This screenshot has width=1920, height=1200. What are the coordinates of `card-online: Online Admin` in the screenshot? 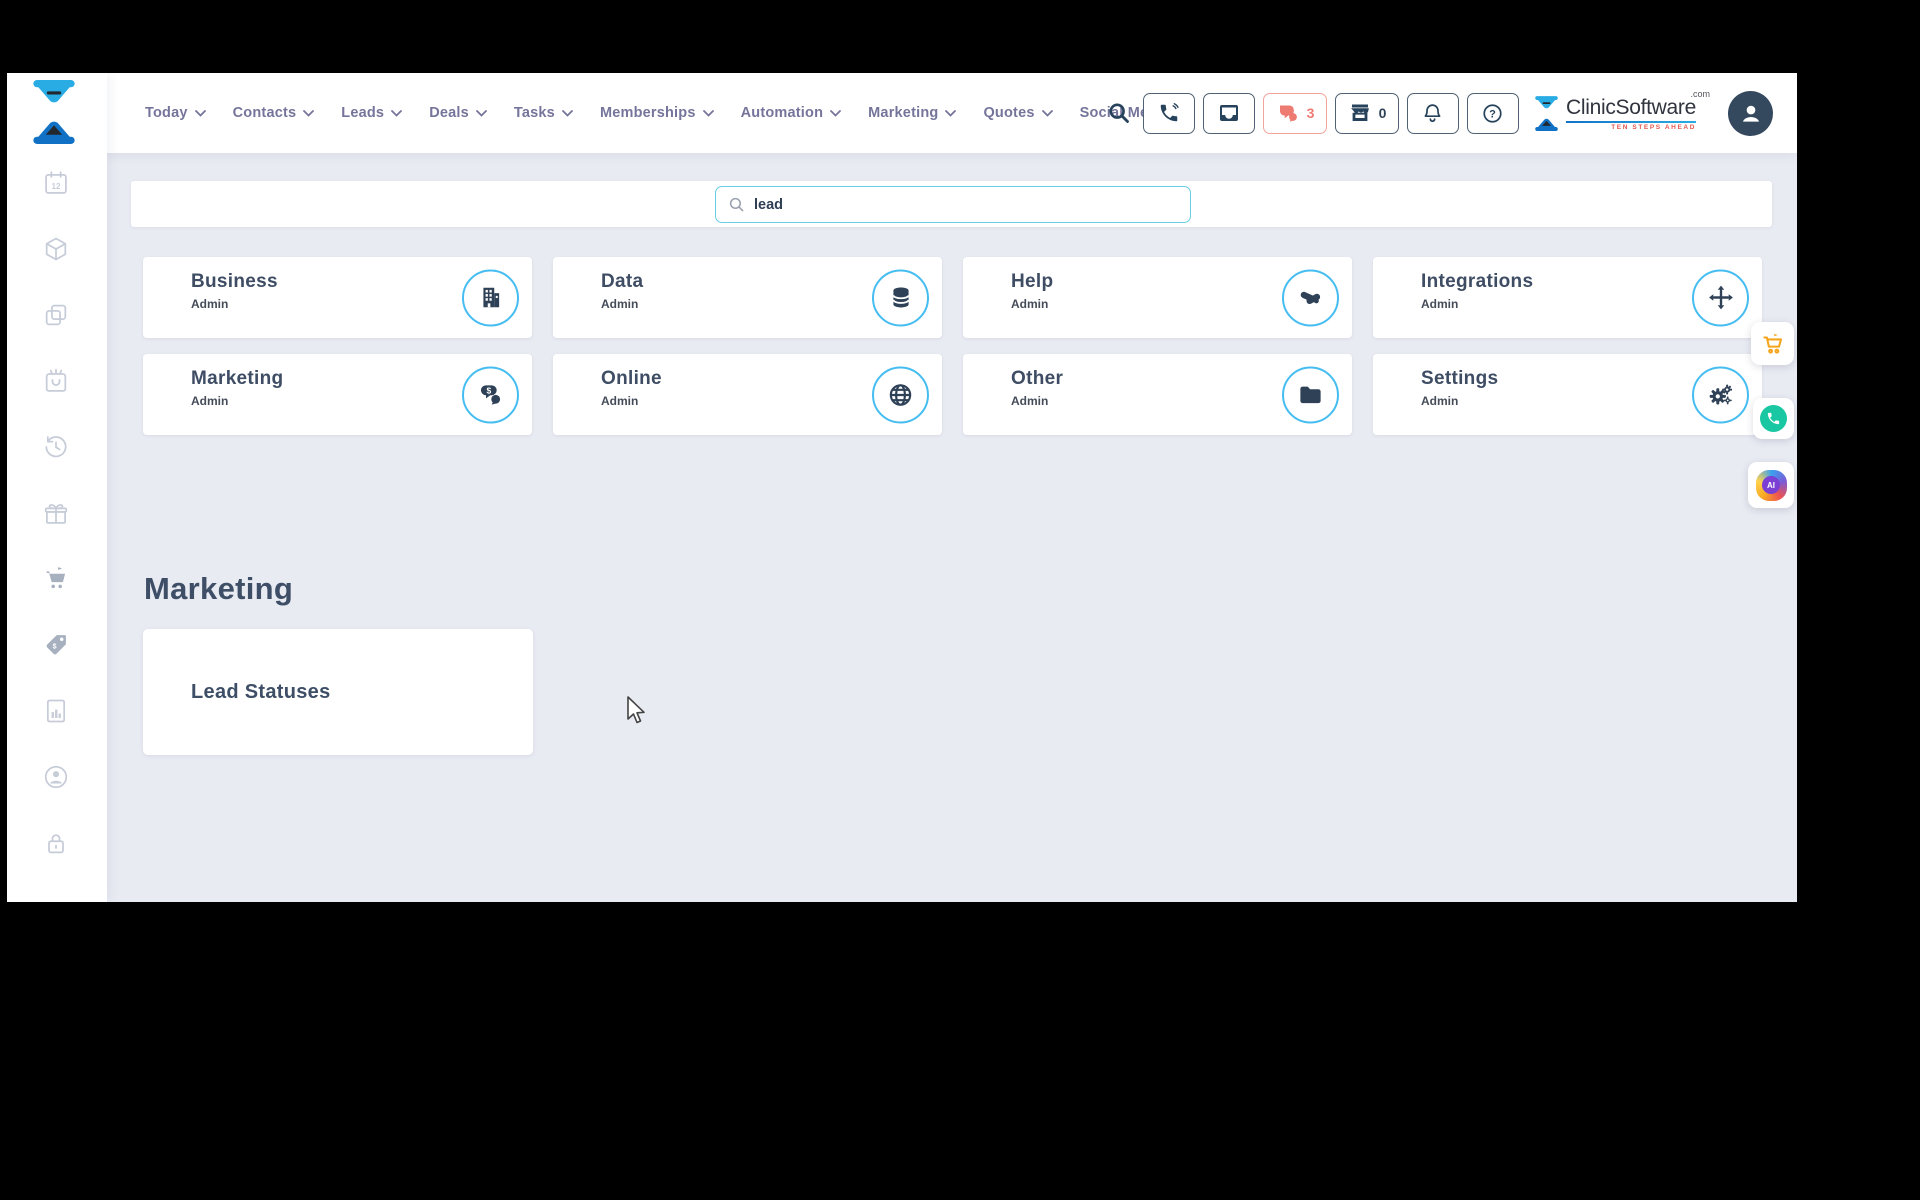 It's located at (747, 394).